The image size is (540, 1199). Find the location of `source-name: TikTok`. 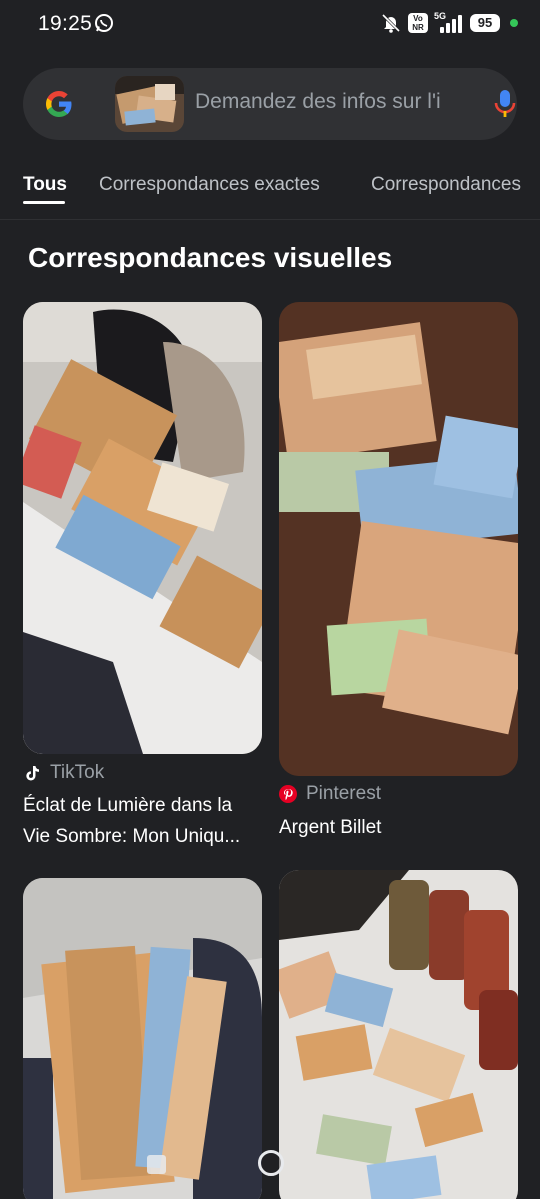

source-name: TikTok is located at coordinates (77, 772).